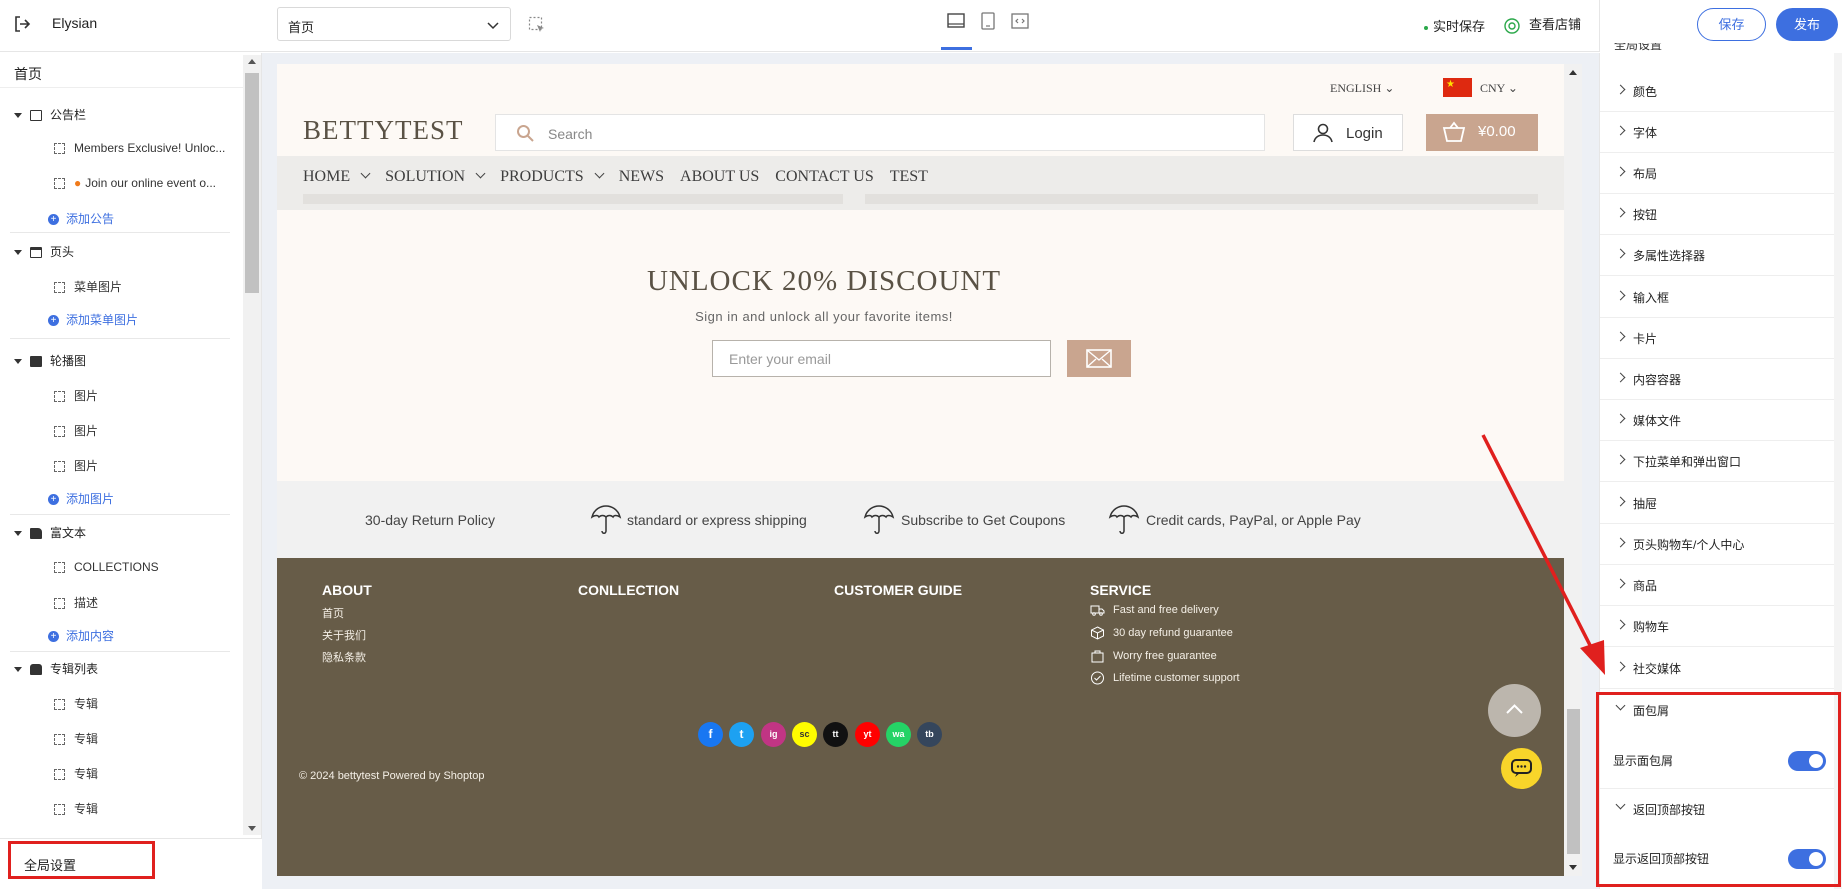 The width and height of the screenshot is (1843, 889). Describe the element at coordinates (252, 445) in the screenshot. I see `left-scrollbar` at that location.